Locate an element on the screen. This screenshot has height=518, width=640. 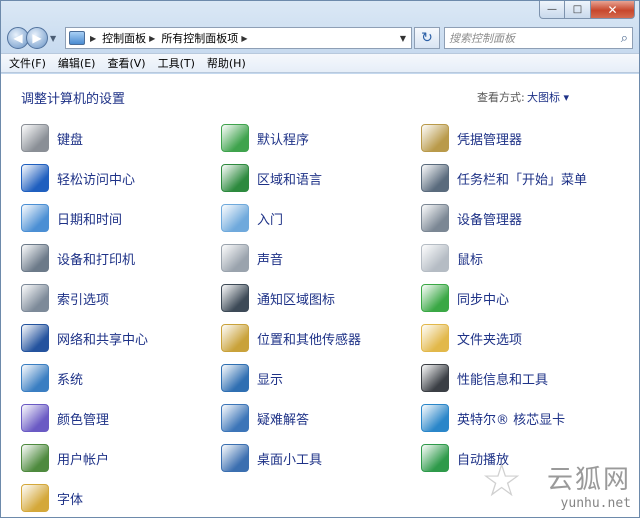
control-panel-icon is located at coordinates (77, 38).